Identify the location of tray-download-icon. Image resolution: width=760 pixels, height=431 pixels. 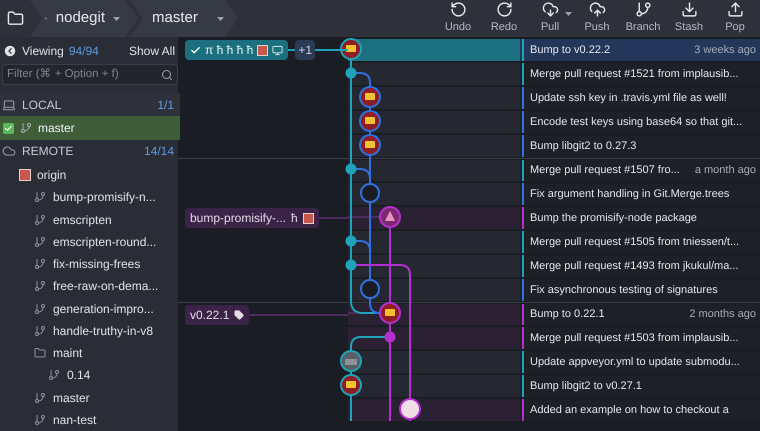
(689, 9).